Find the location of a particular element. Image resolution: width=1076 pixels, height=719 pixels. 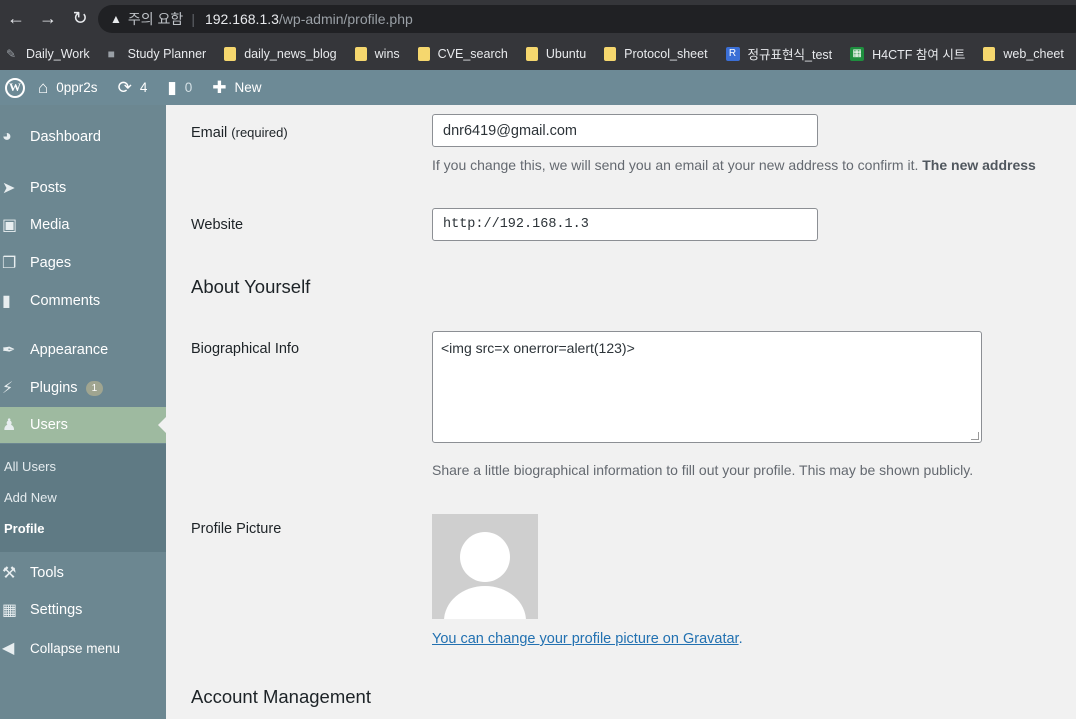

forward-icon: → is located at coordinates (48, 18).